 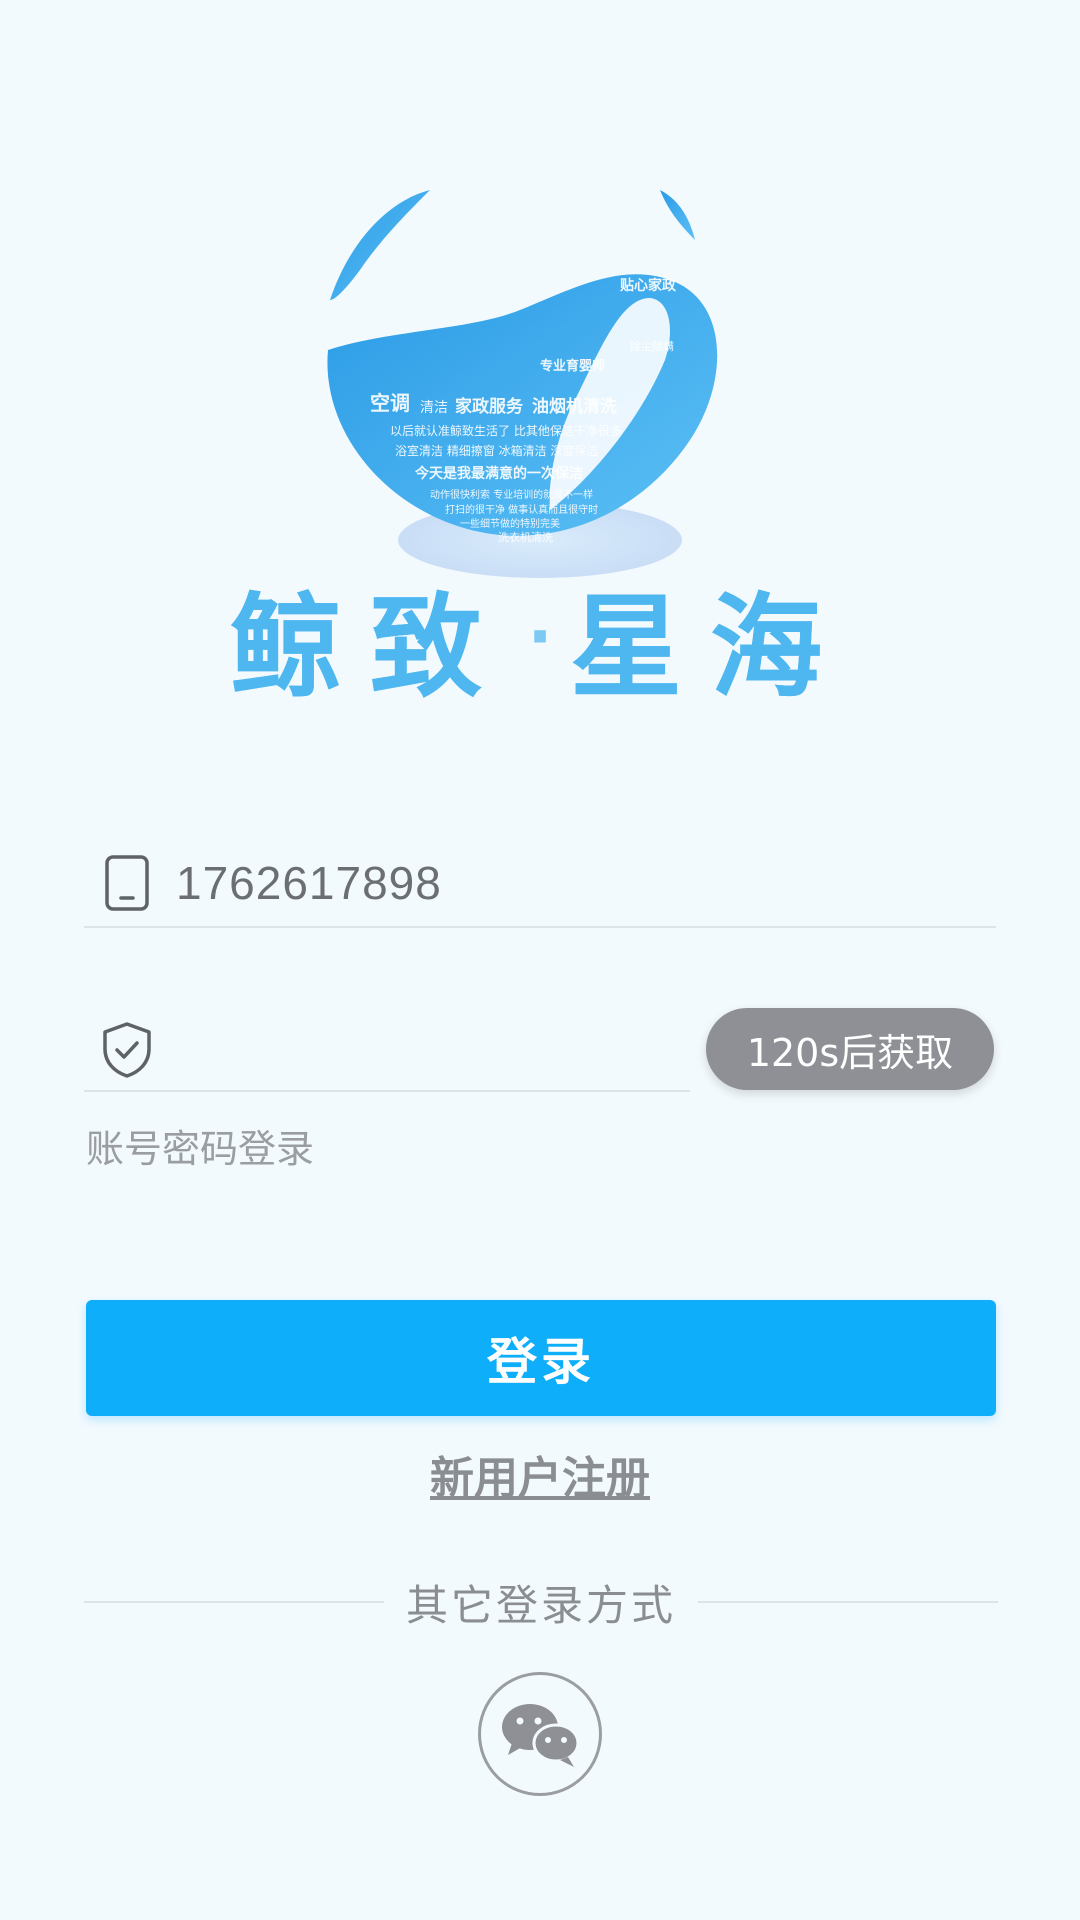 I want to click on divider-right, so click(x=848, y=1602).